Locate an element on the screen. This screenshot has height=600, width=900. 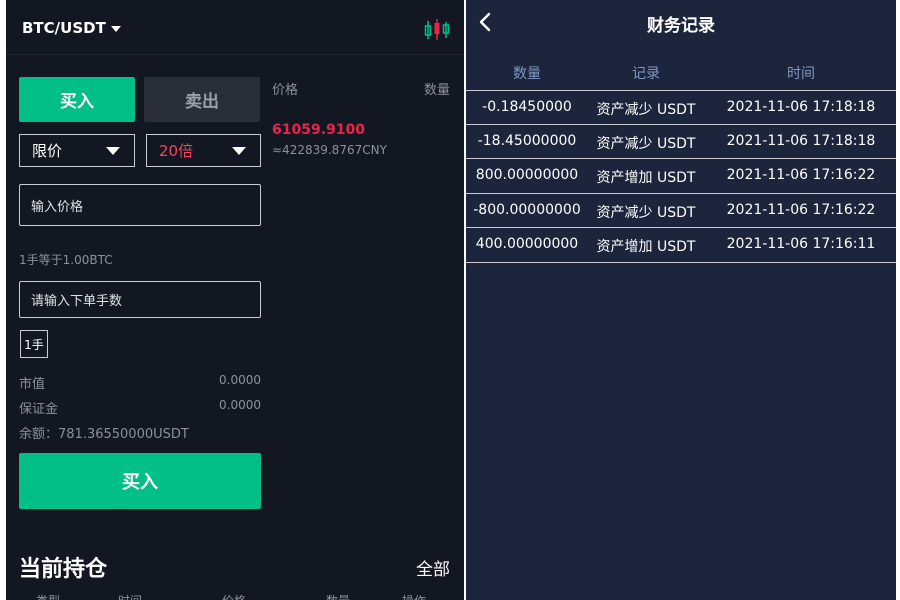
sell-tab: 卖出 is located at coordinates (202, 99).